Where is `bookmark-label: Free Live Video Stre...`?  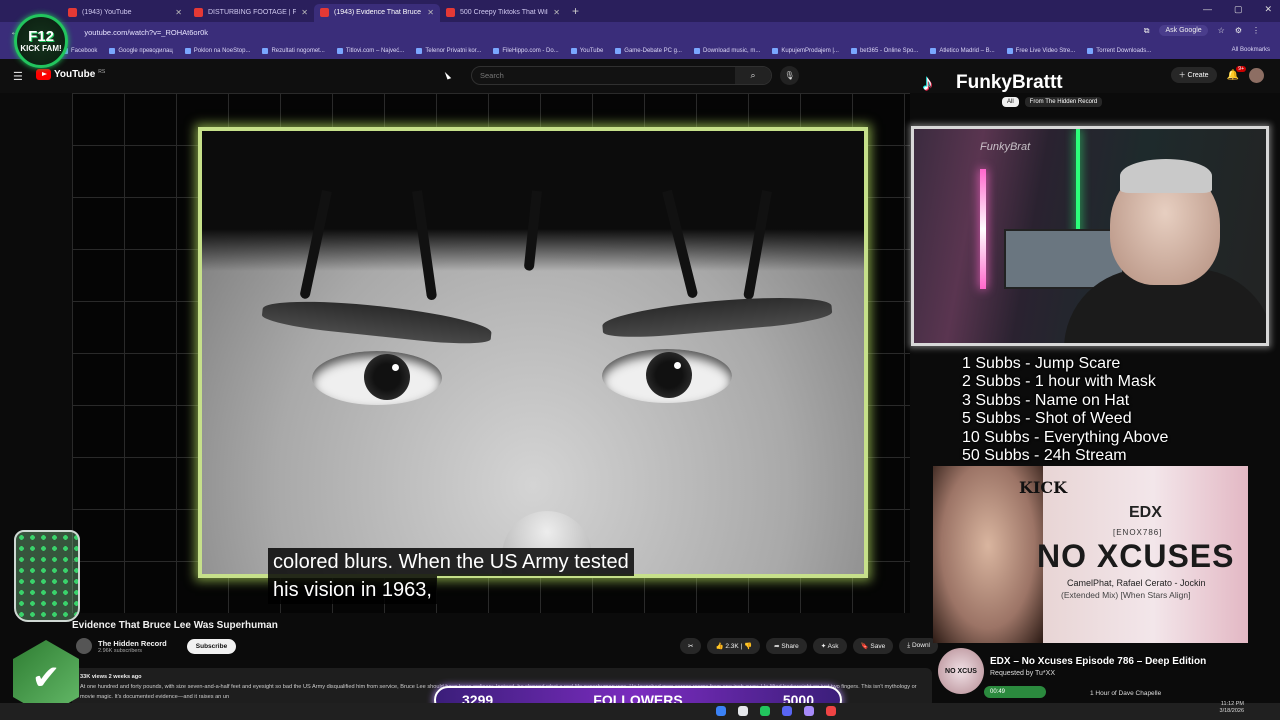 bookmark-label: Free Live Video Stre... is located at coordinates (1045, 51).